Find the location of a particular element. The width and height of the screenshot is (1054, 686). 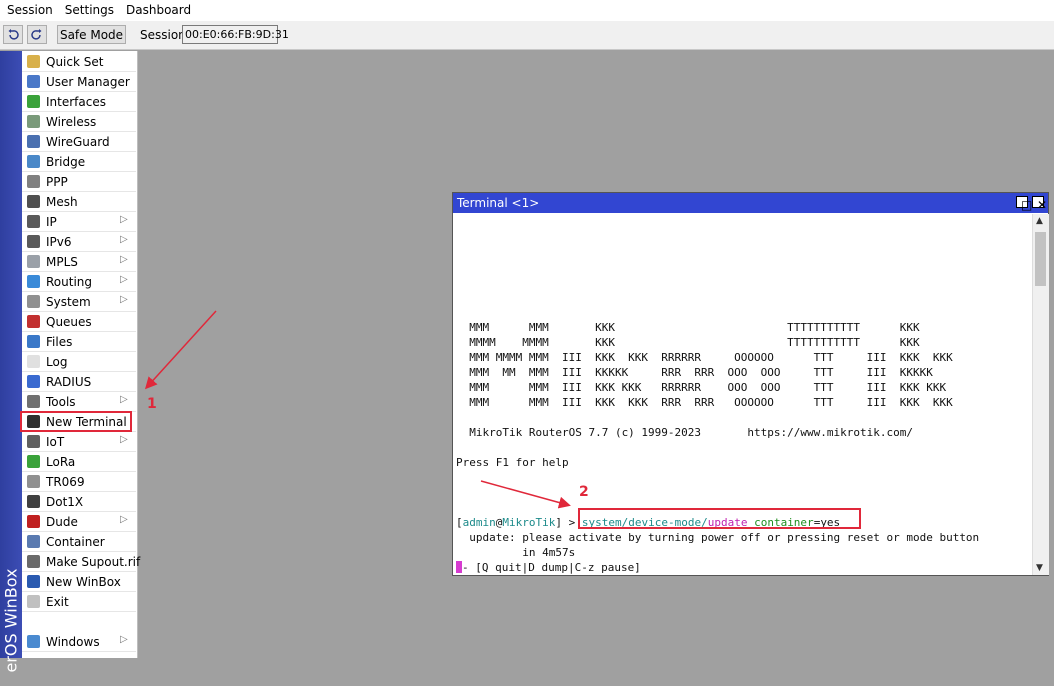

step-2-label: 2 is located at coordinates (584, 492).